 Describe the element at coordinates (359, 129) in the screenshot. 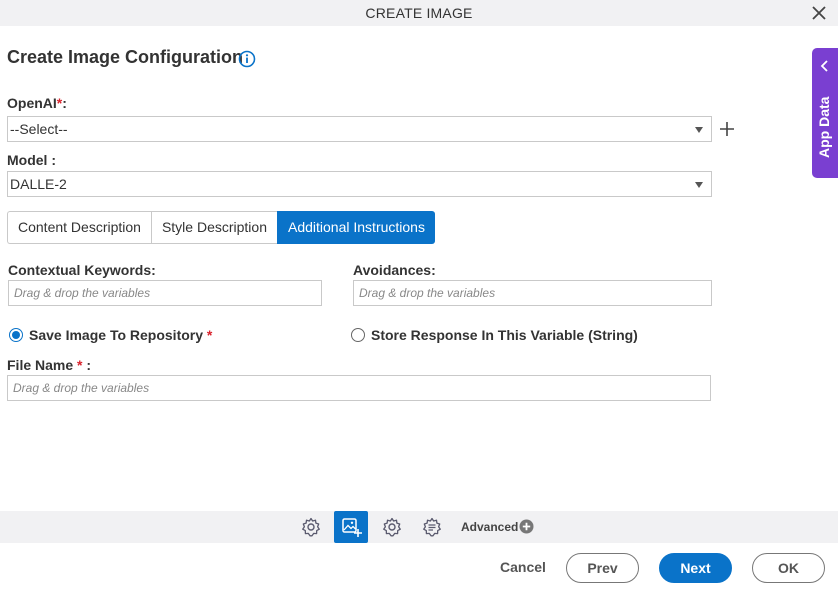

I see `openai-select: --Select--` at that location.